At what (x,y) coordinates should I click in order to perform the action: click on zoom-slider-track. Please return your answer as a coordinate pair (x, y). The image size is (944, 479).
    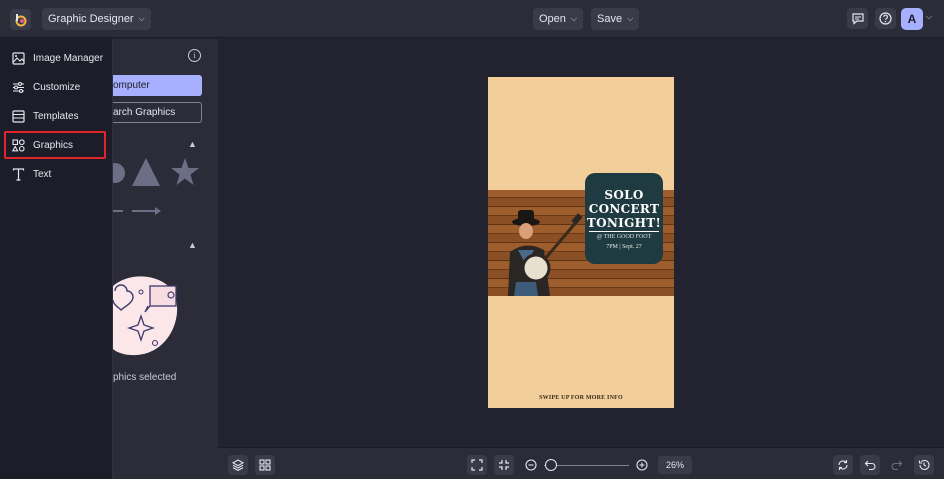
    Looking at the image, I should click on (586, 465).